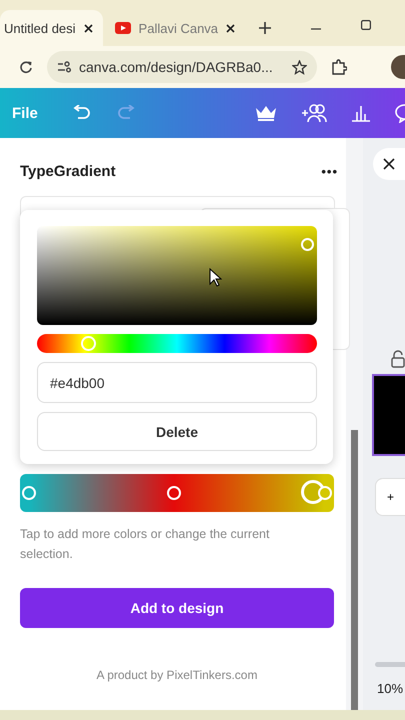  Describe the element at coordinates (215, 277) in the screenshot. I see `cursor-icon` at that location.